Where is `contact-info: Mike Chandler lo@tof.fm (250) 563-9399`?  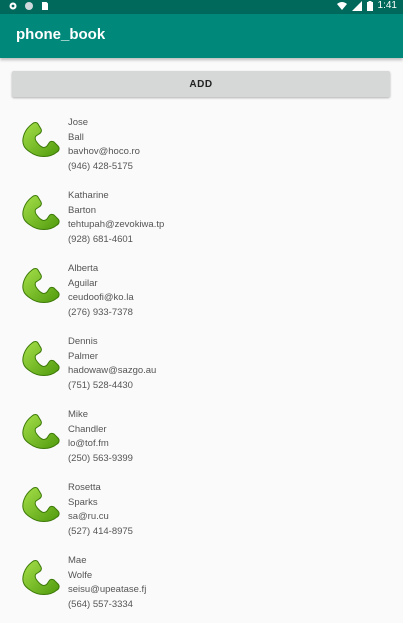
contact-info: Mike Chandler lo@tof.fm (250) 563-9399 is located at coordinates (100, 437).